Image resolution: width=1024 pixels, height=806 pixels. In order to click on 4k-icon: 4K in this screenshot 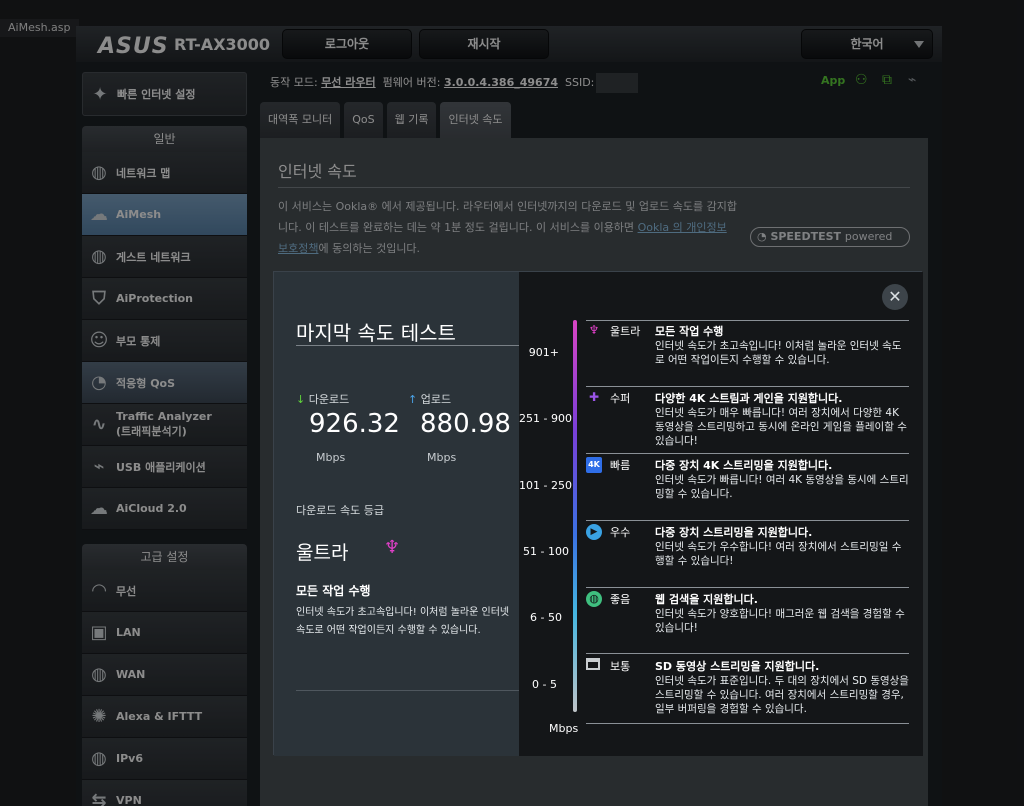, I will do `click(594, 465)`.